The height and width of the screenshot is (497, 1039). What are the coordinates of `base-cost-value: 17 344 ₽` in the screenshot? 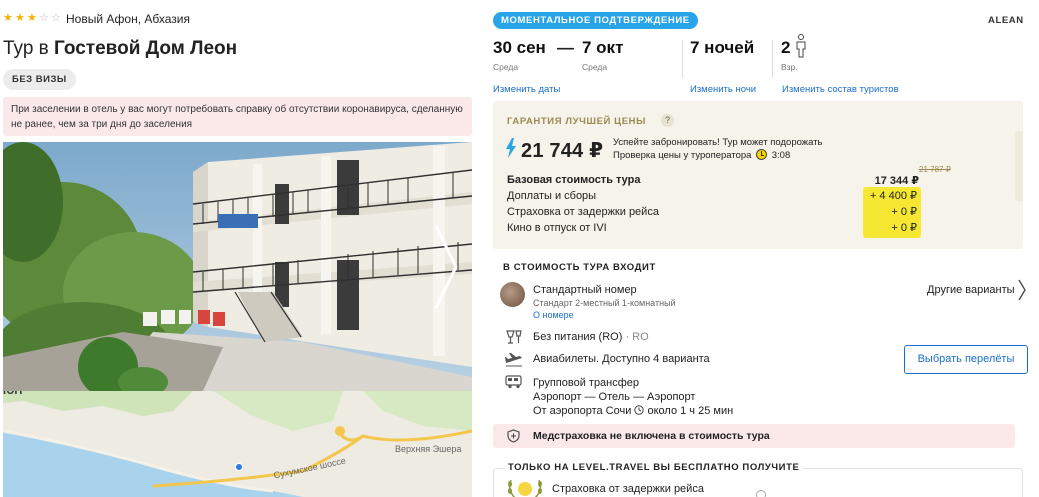 It's located at (896, 181).